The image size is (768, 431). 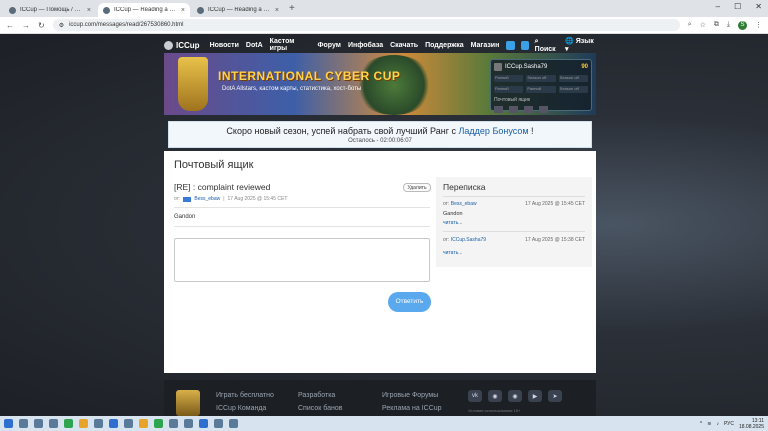 What do you see at coordinates (701, 424) in the screenshot?
I see `tray-chevron-icon: ^` at bounding box center [701, 424].